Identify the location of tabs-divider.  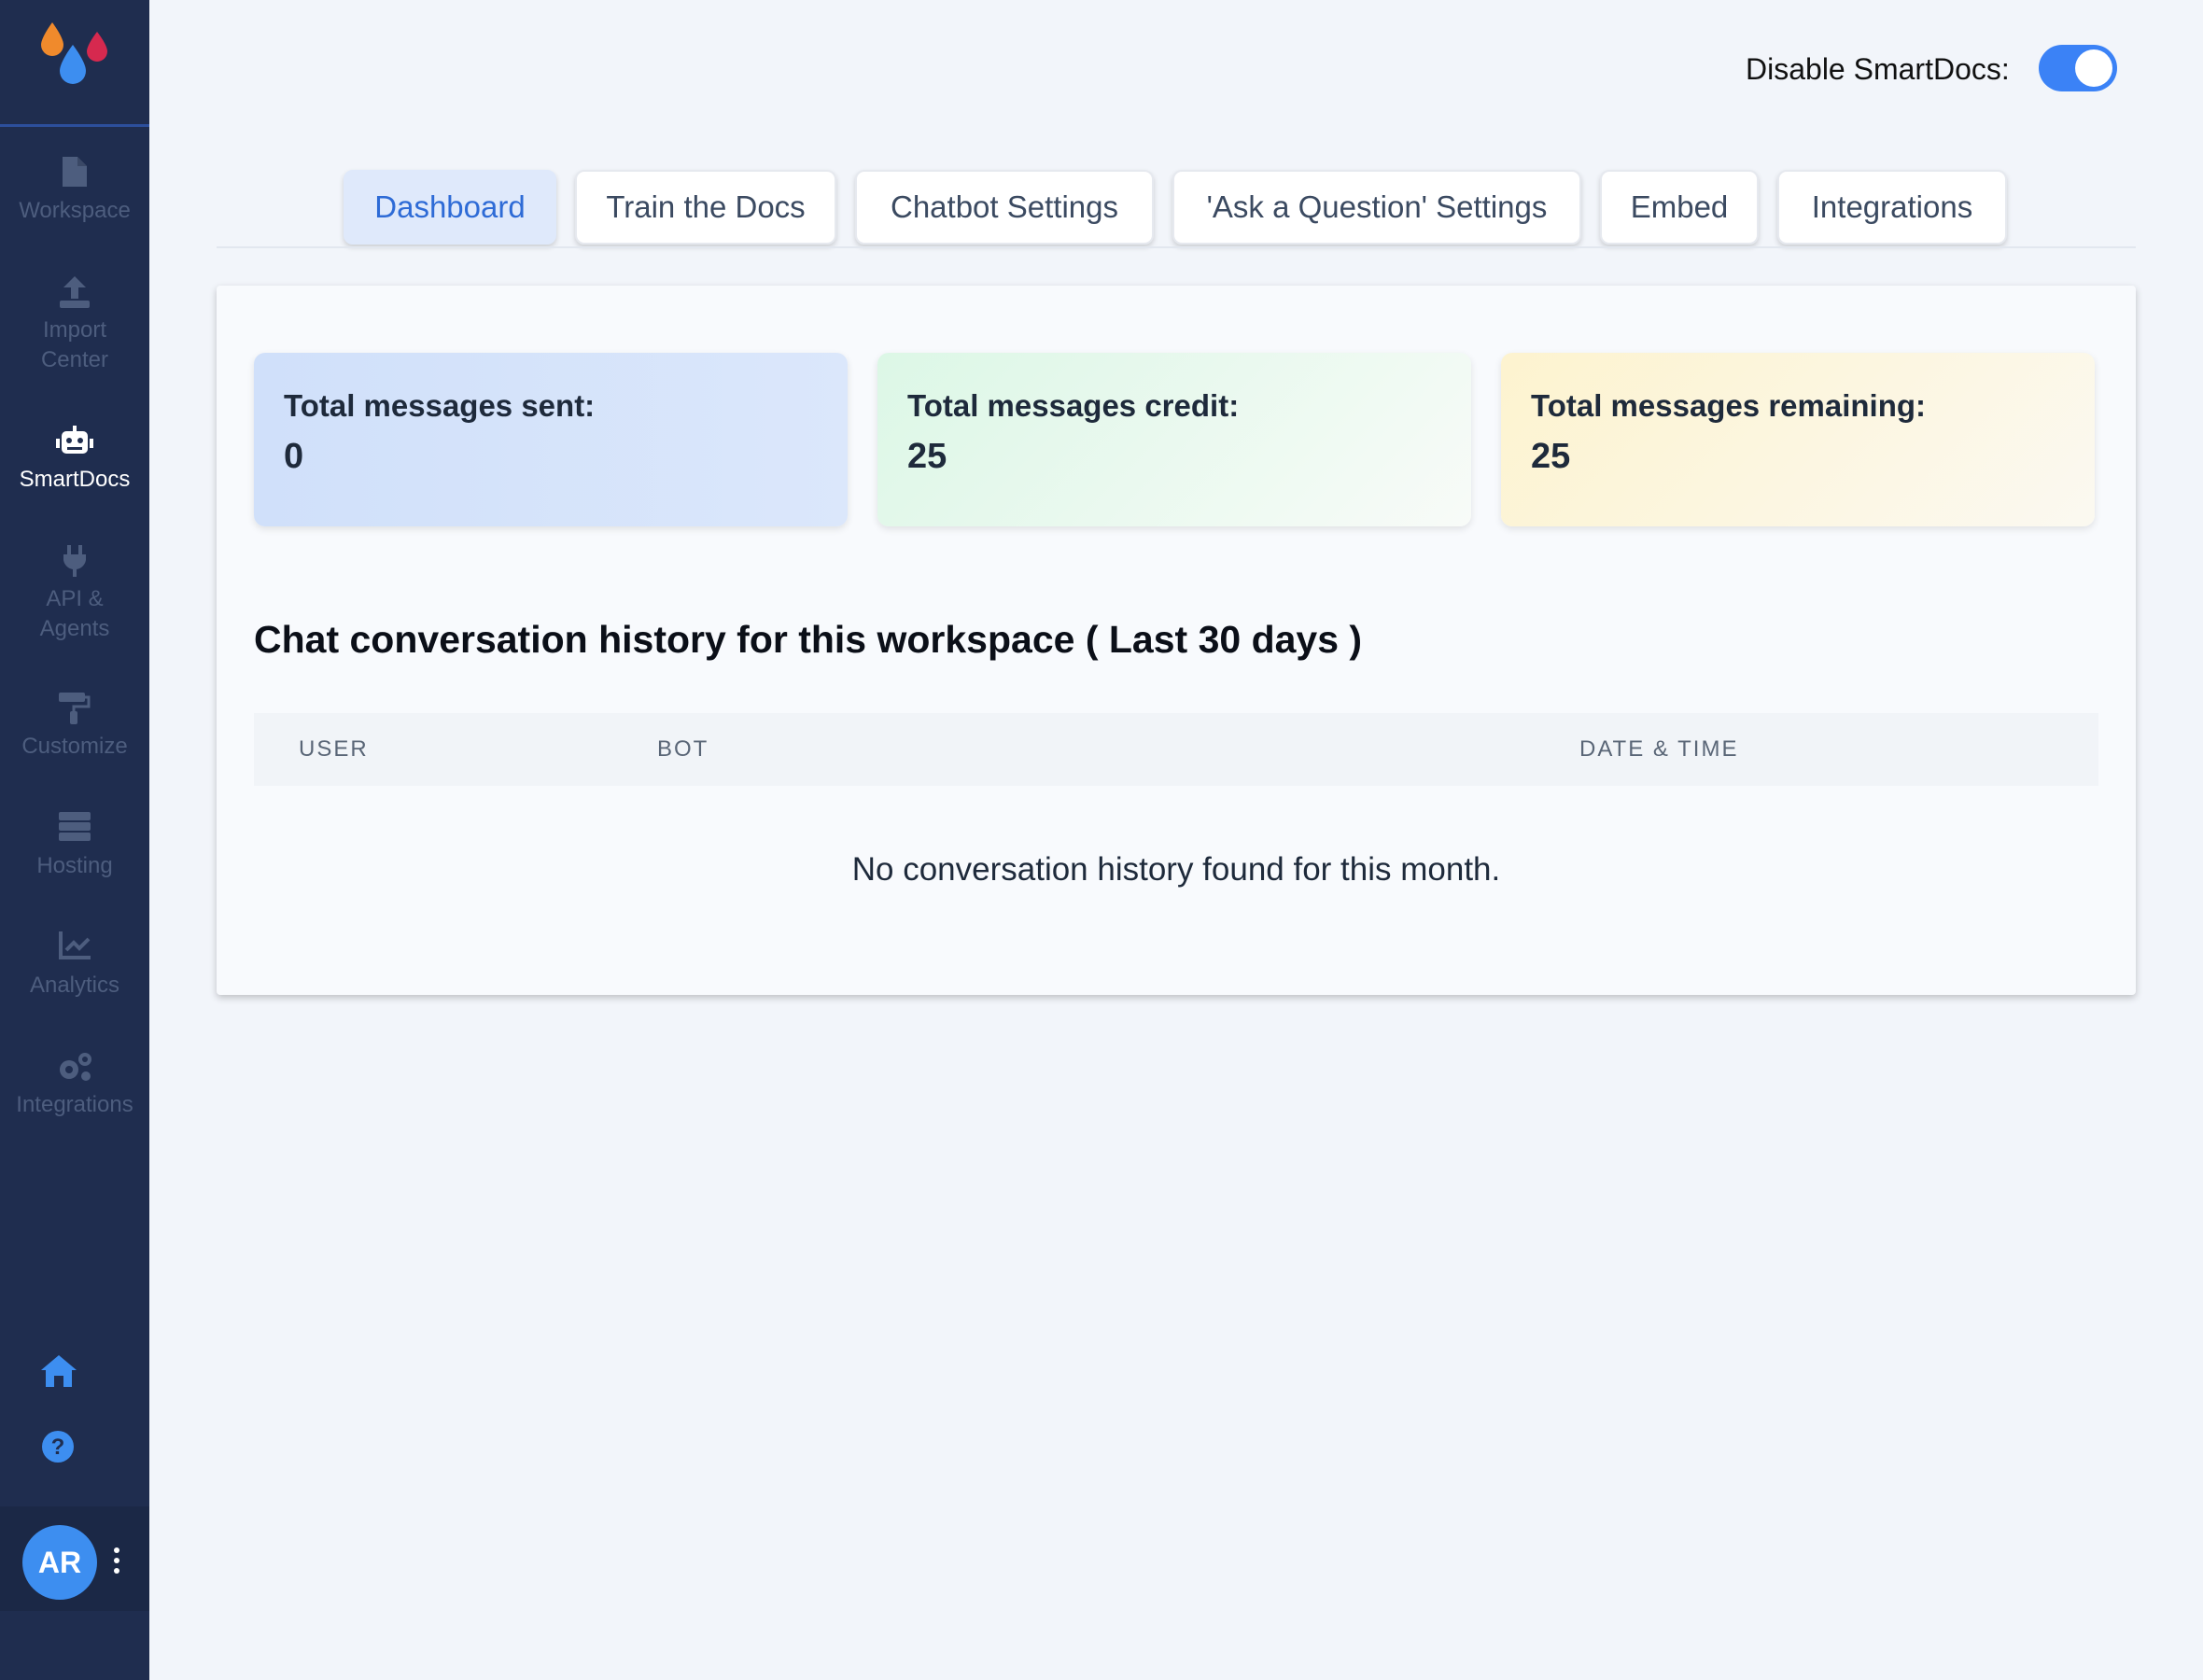
(1177, 247).